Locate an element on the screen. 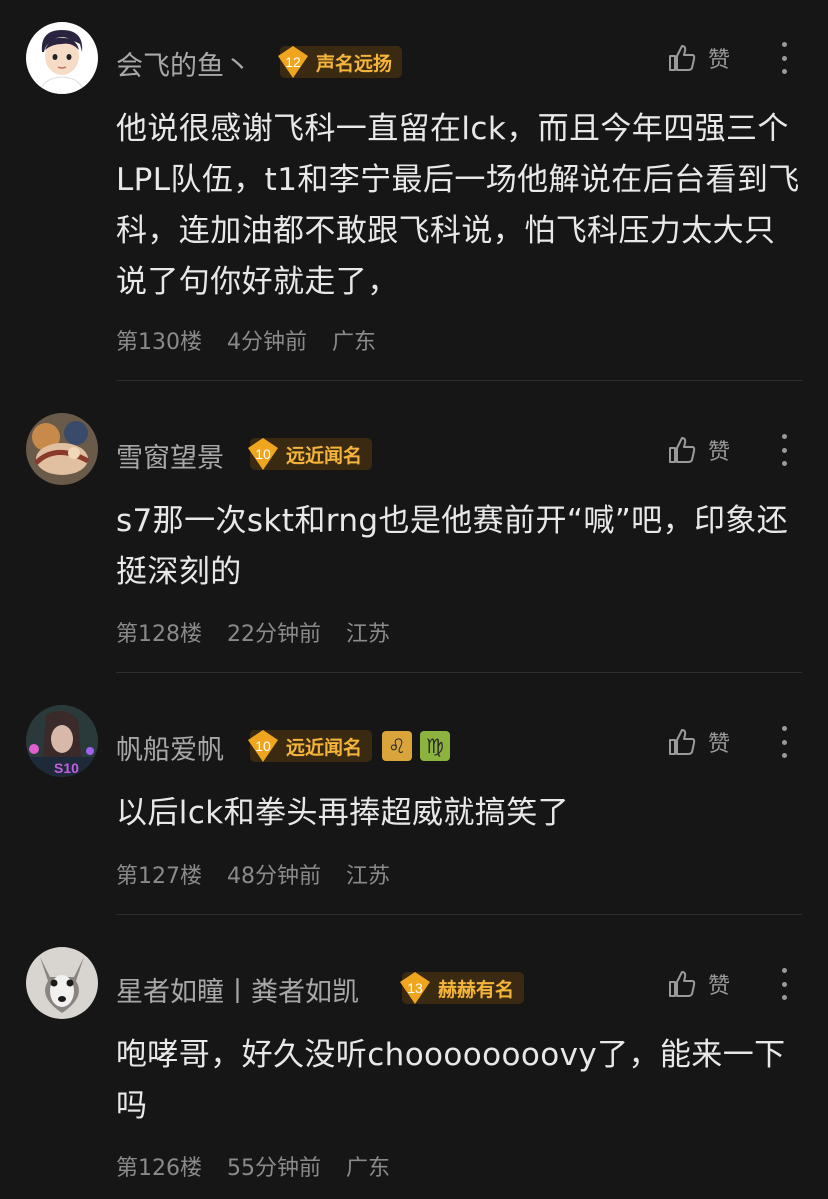 The height and width of the screenshot is (1199, 828). timestamp: 22分钟前 is located at coordinates (274, 634).